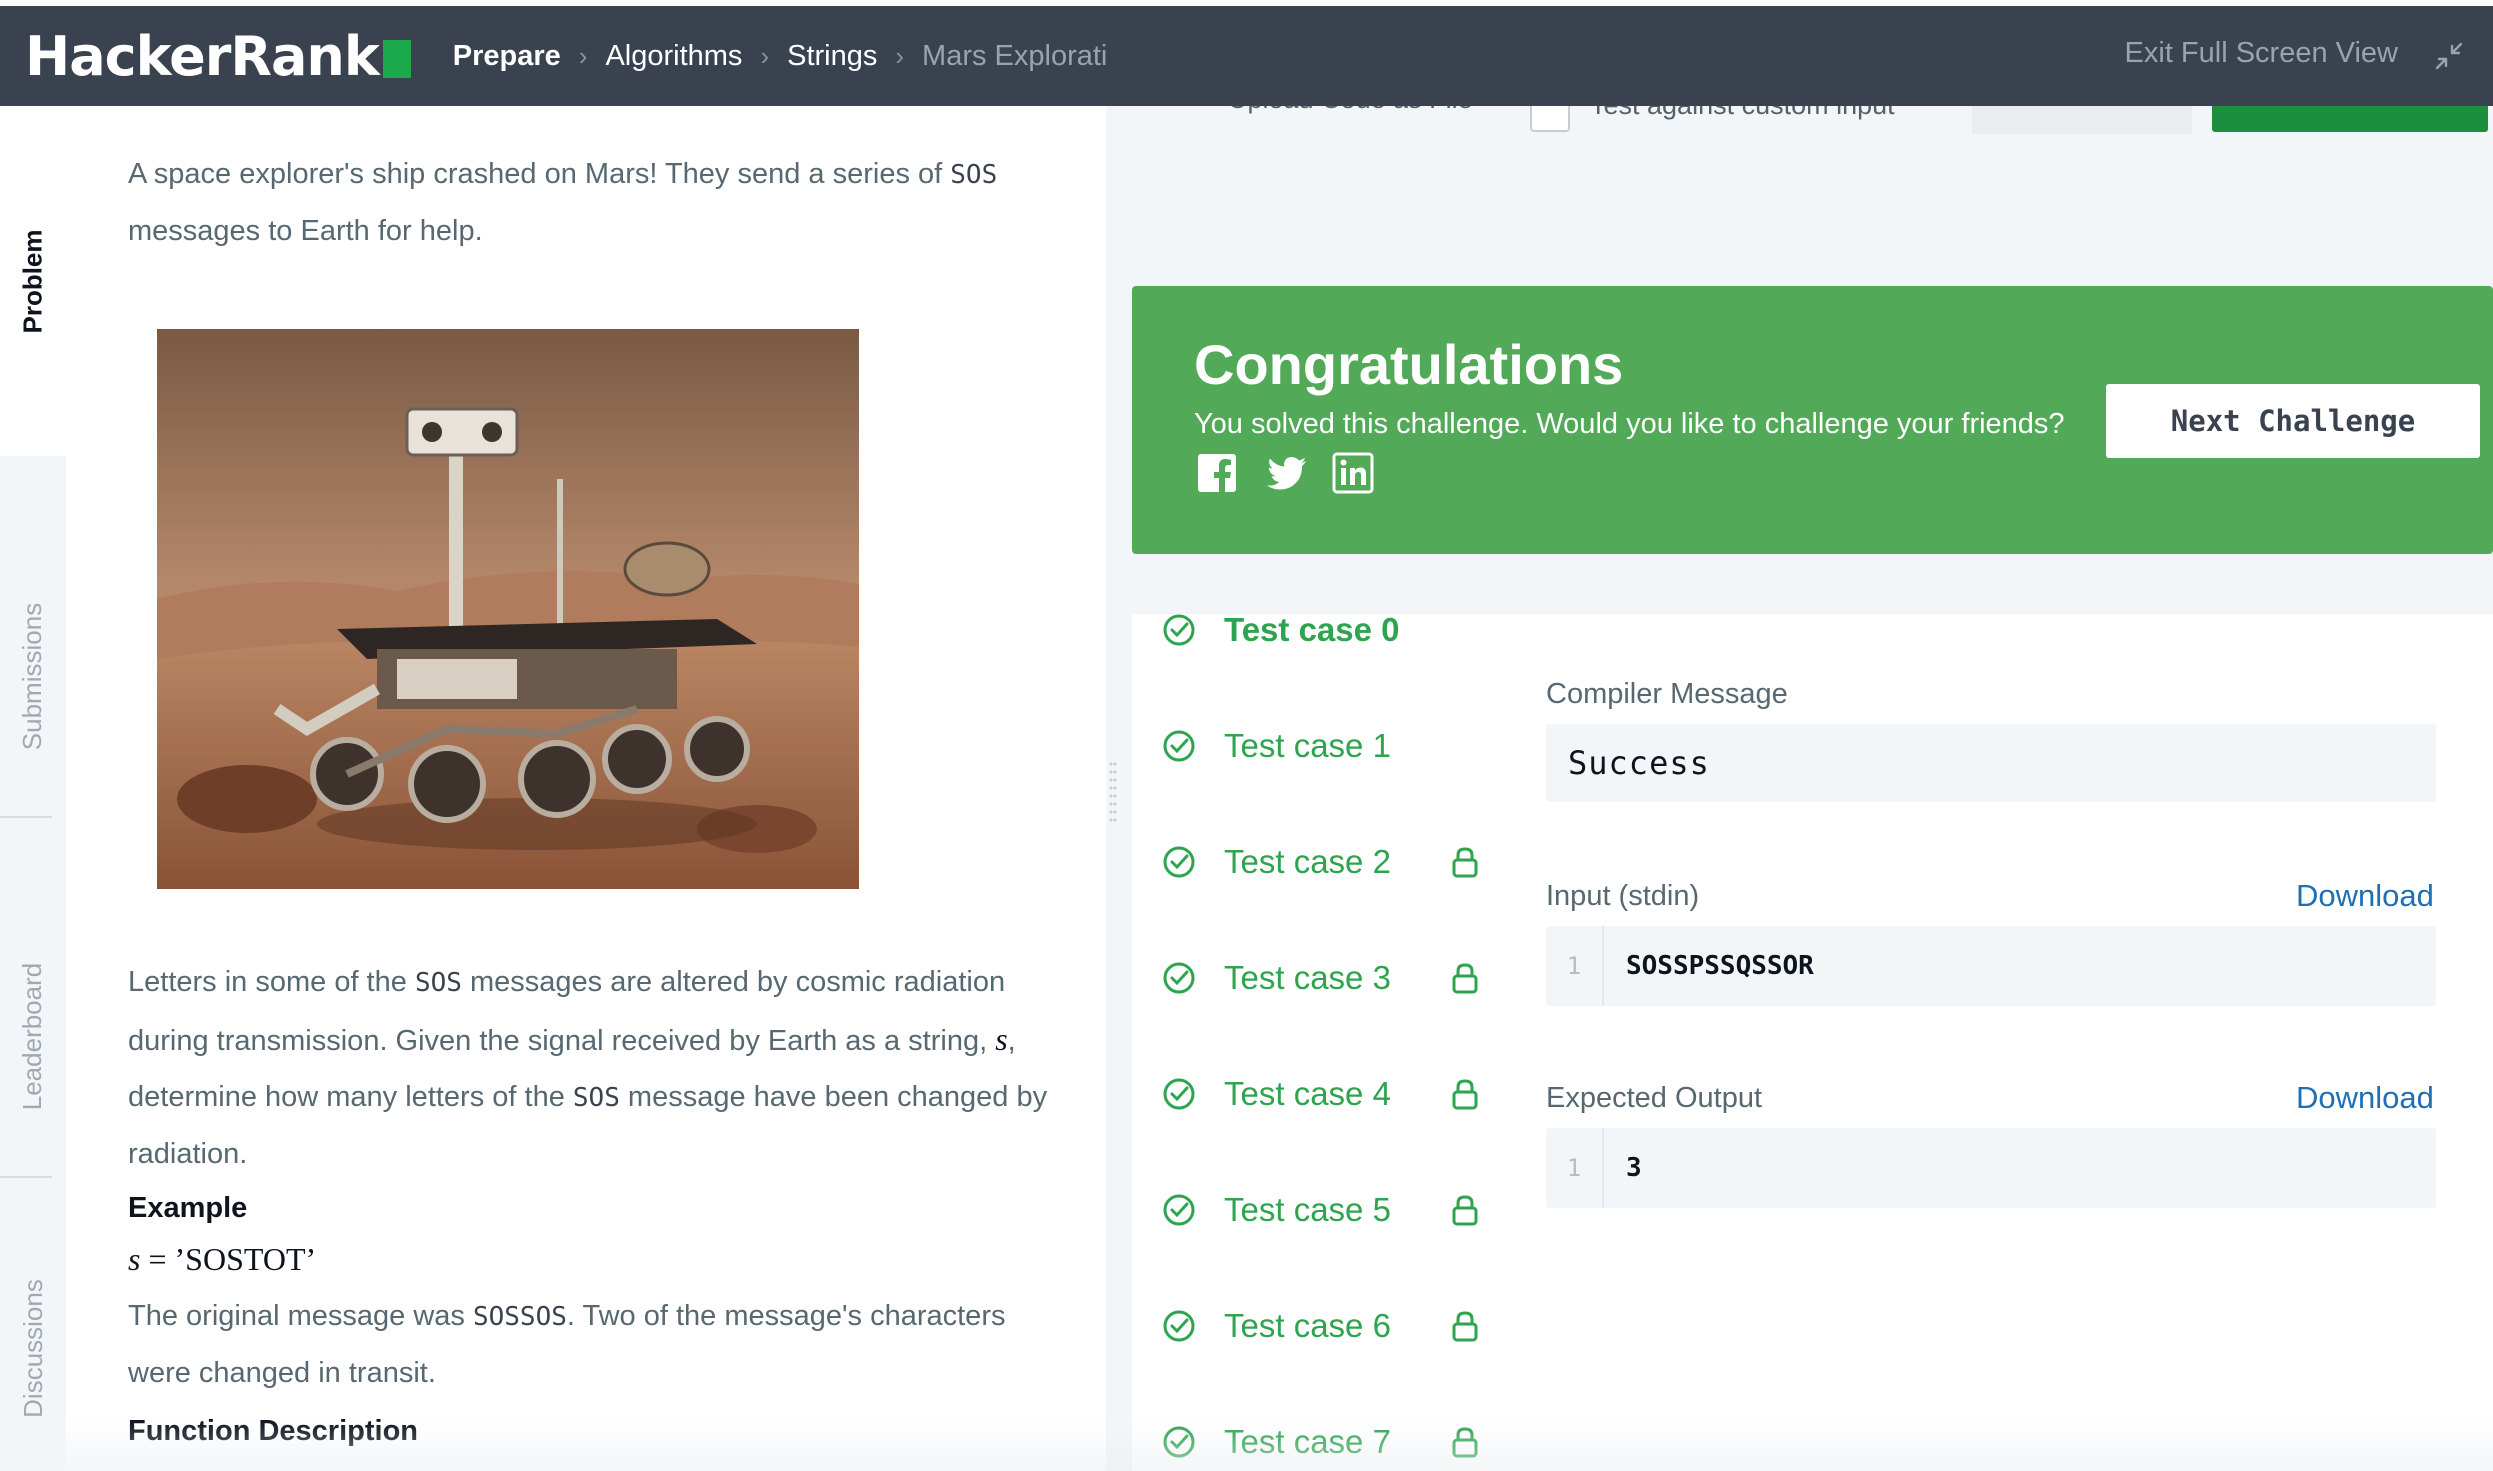 This screenshot has width=2493, height=1471. What do you see at coordinates (1287, 473) in the screenshot?
I see `twitter-icon` at bounding box center [1287, 473].